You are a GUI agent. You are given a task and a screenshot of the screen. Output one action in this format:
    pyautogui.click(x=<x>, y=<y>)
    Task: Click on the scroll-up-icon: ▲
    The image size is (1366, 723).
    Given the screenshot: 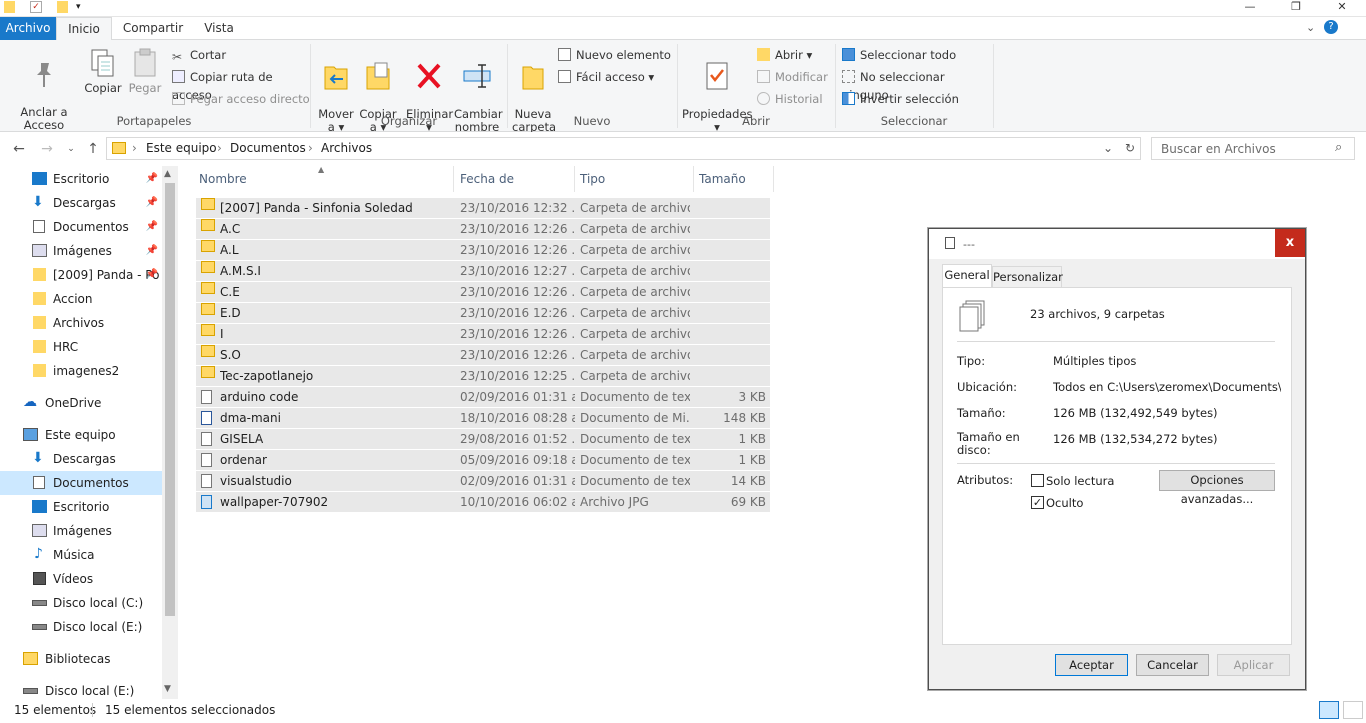 What is the action you would take?
    pyautogui.click(x=167, y=174)
    